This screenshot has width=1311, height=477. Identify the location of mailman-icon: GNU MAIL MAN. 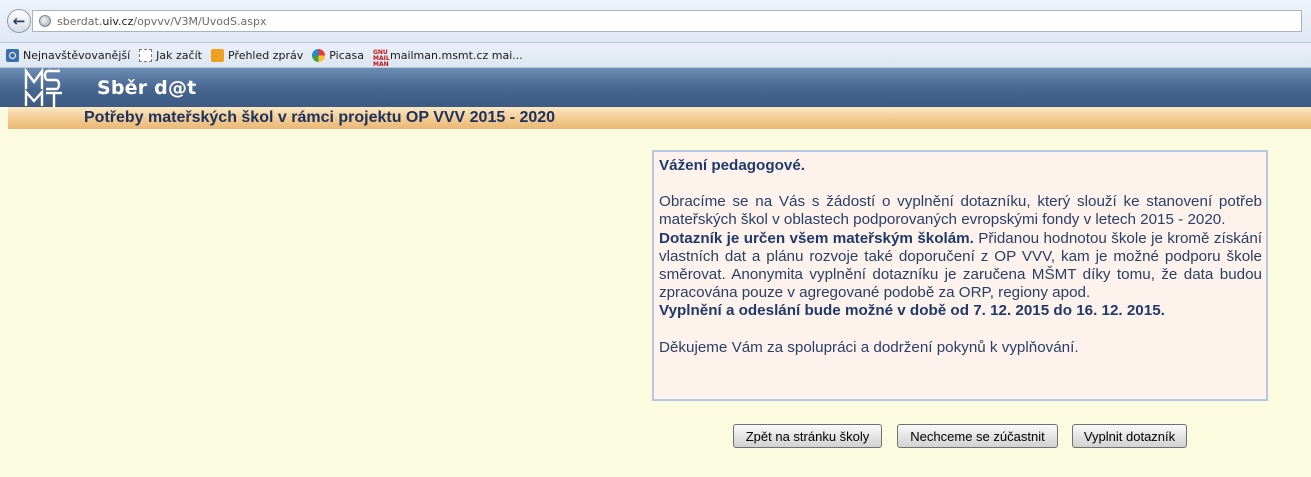
(381, 58).